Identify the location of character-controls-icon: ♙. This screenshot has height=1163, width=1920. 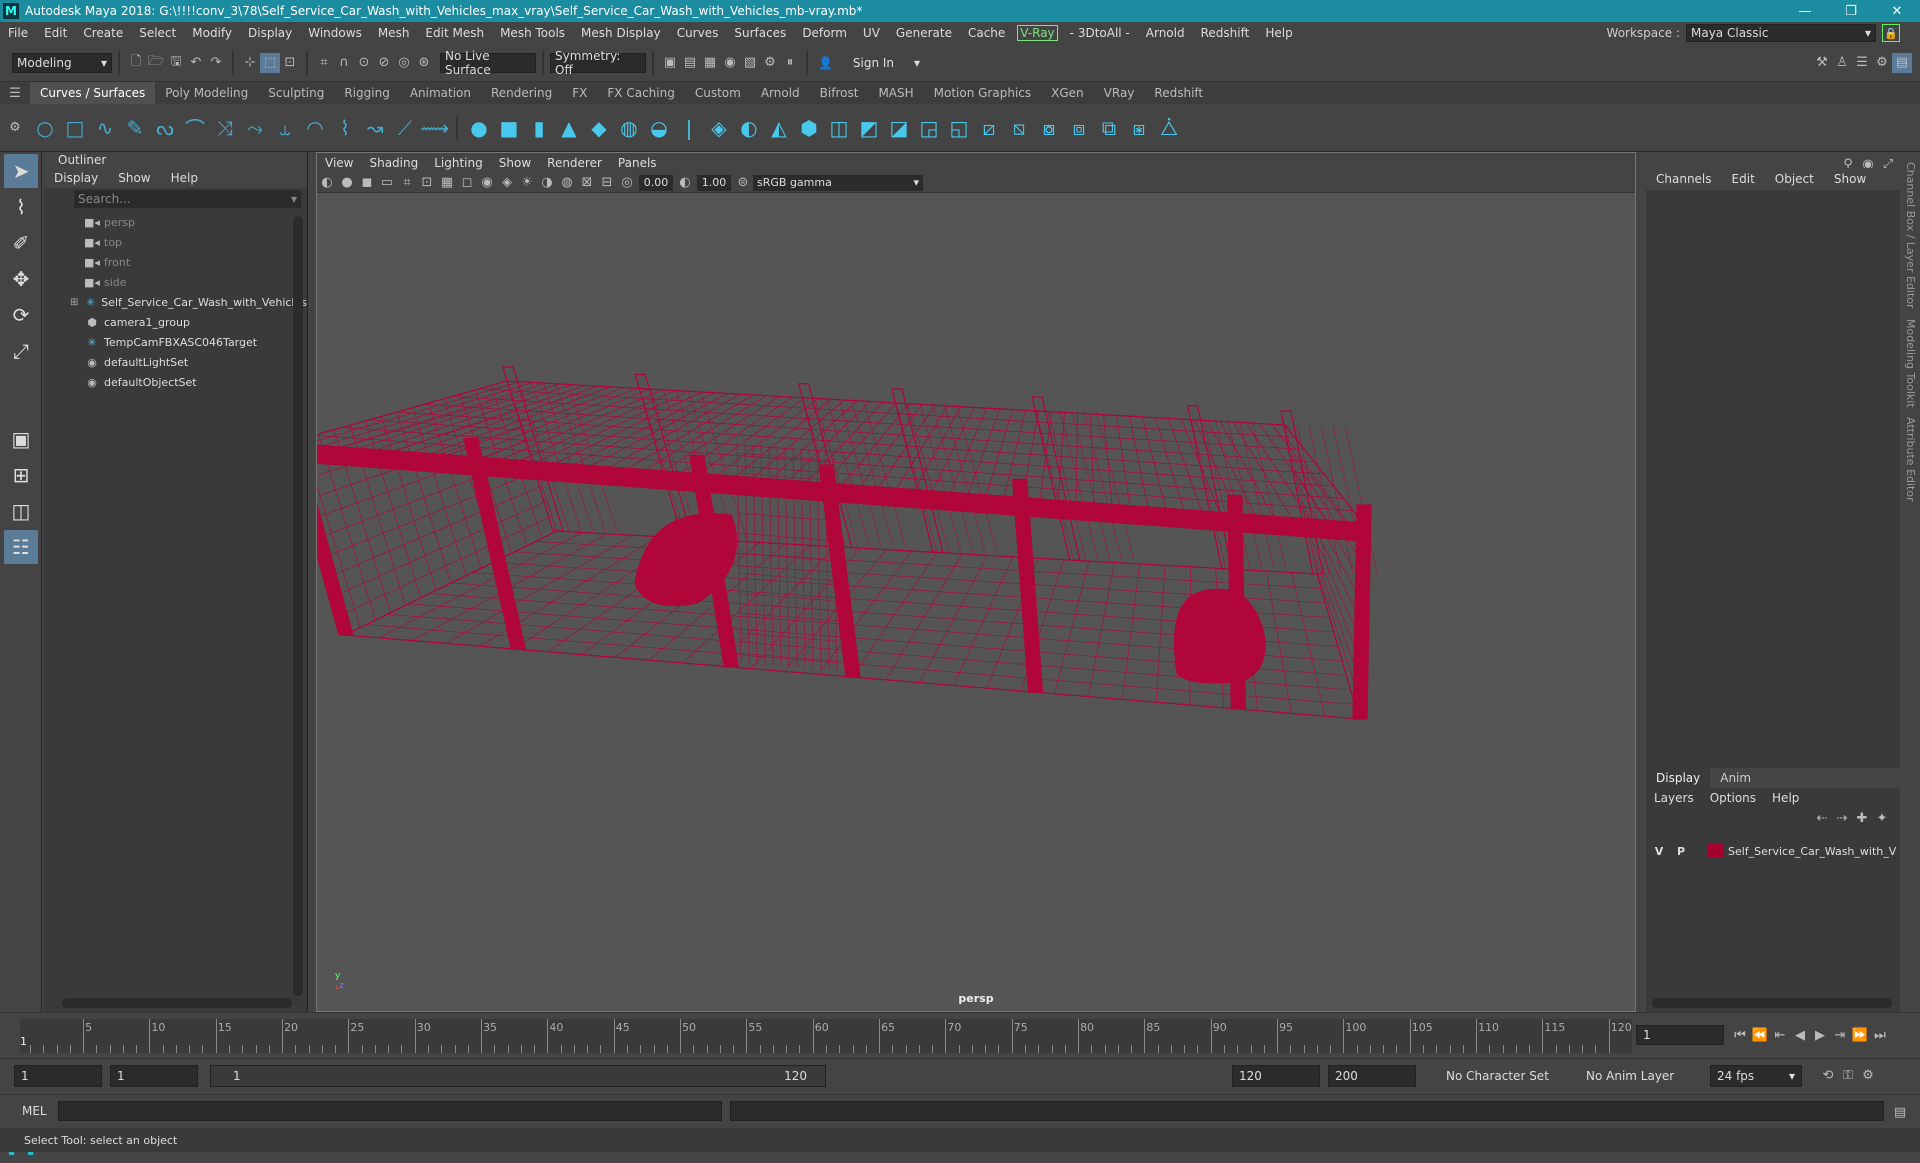
(1842, 63).